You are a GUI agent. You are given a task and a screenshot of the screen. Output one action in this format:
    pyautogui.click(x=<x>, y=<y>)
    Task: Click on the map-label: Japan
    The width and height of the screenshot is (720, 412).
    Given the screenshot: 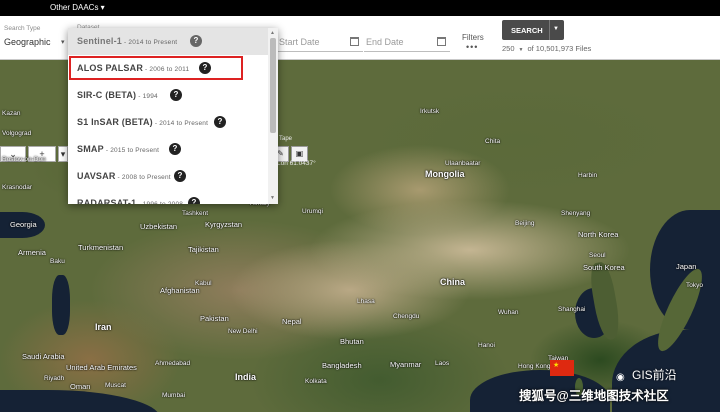 What is the action you would take?
    pyautogui.click(x=686, y=266)
    